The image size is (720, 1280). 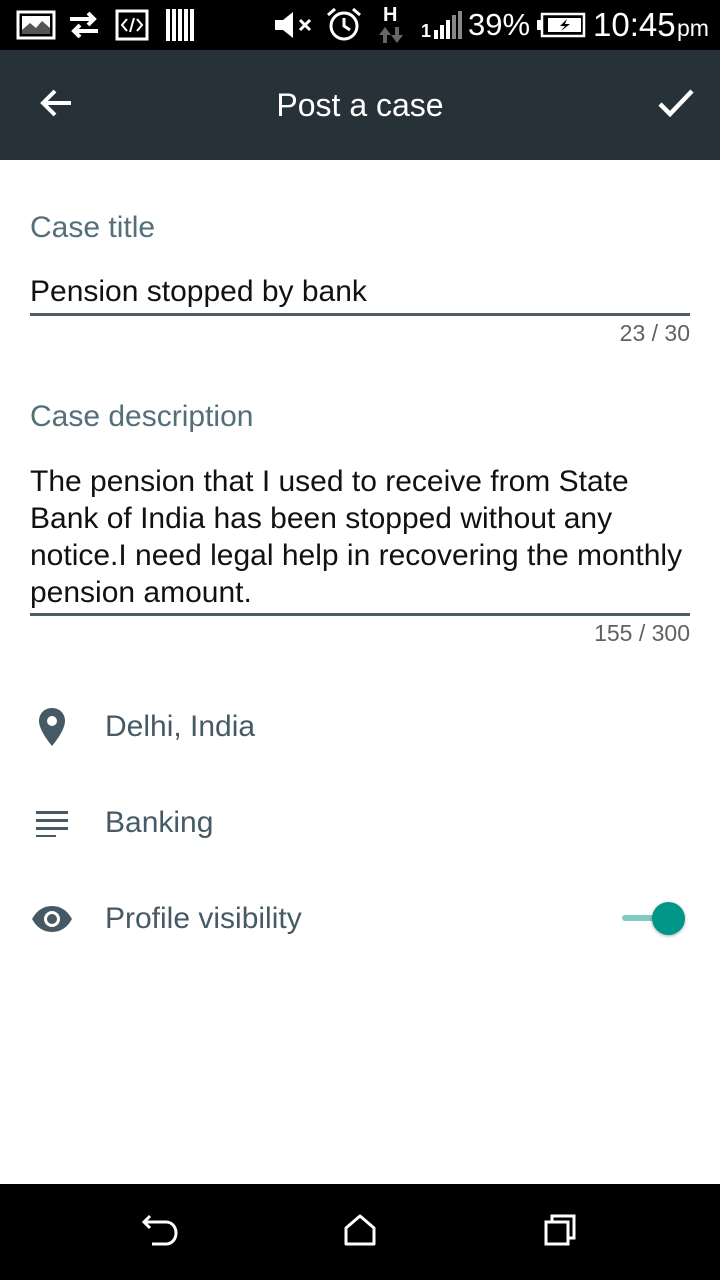 I want to click on signal-label: 1, so click(x=426, y=31).